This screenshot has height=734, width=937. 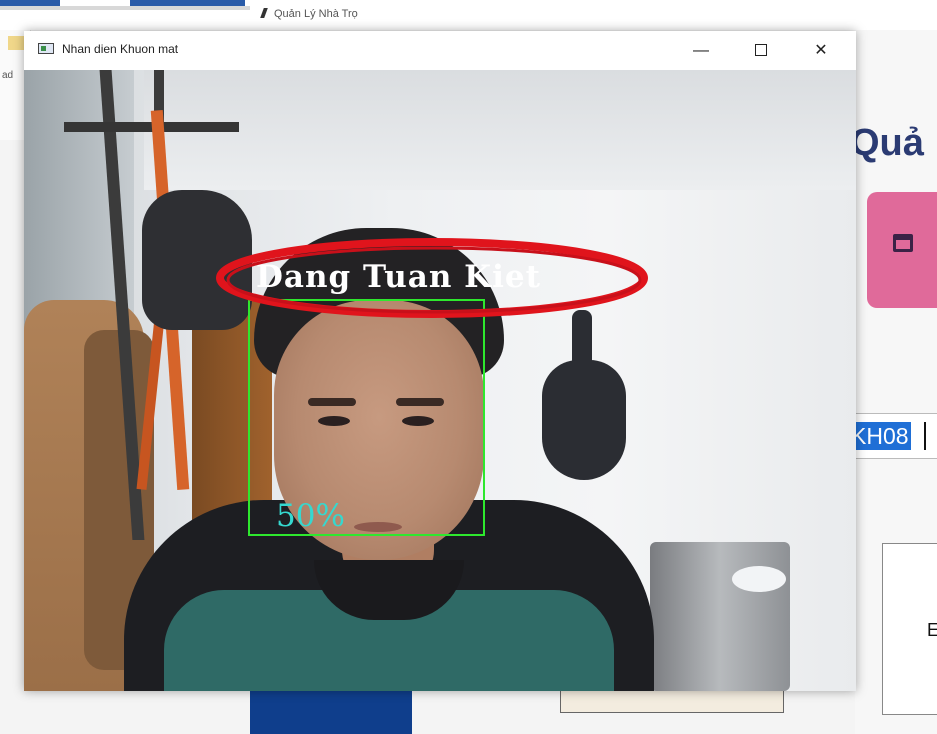 What do you see at coordinates (909, 629) in the screenshot?
I see `background-panel-box: E` at bounding box center [909, 629].